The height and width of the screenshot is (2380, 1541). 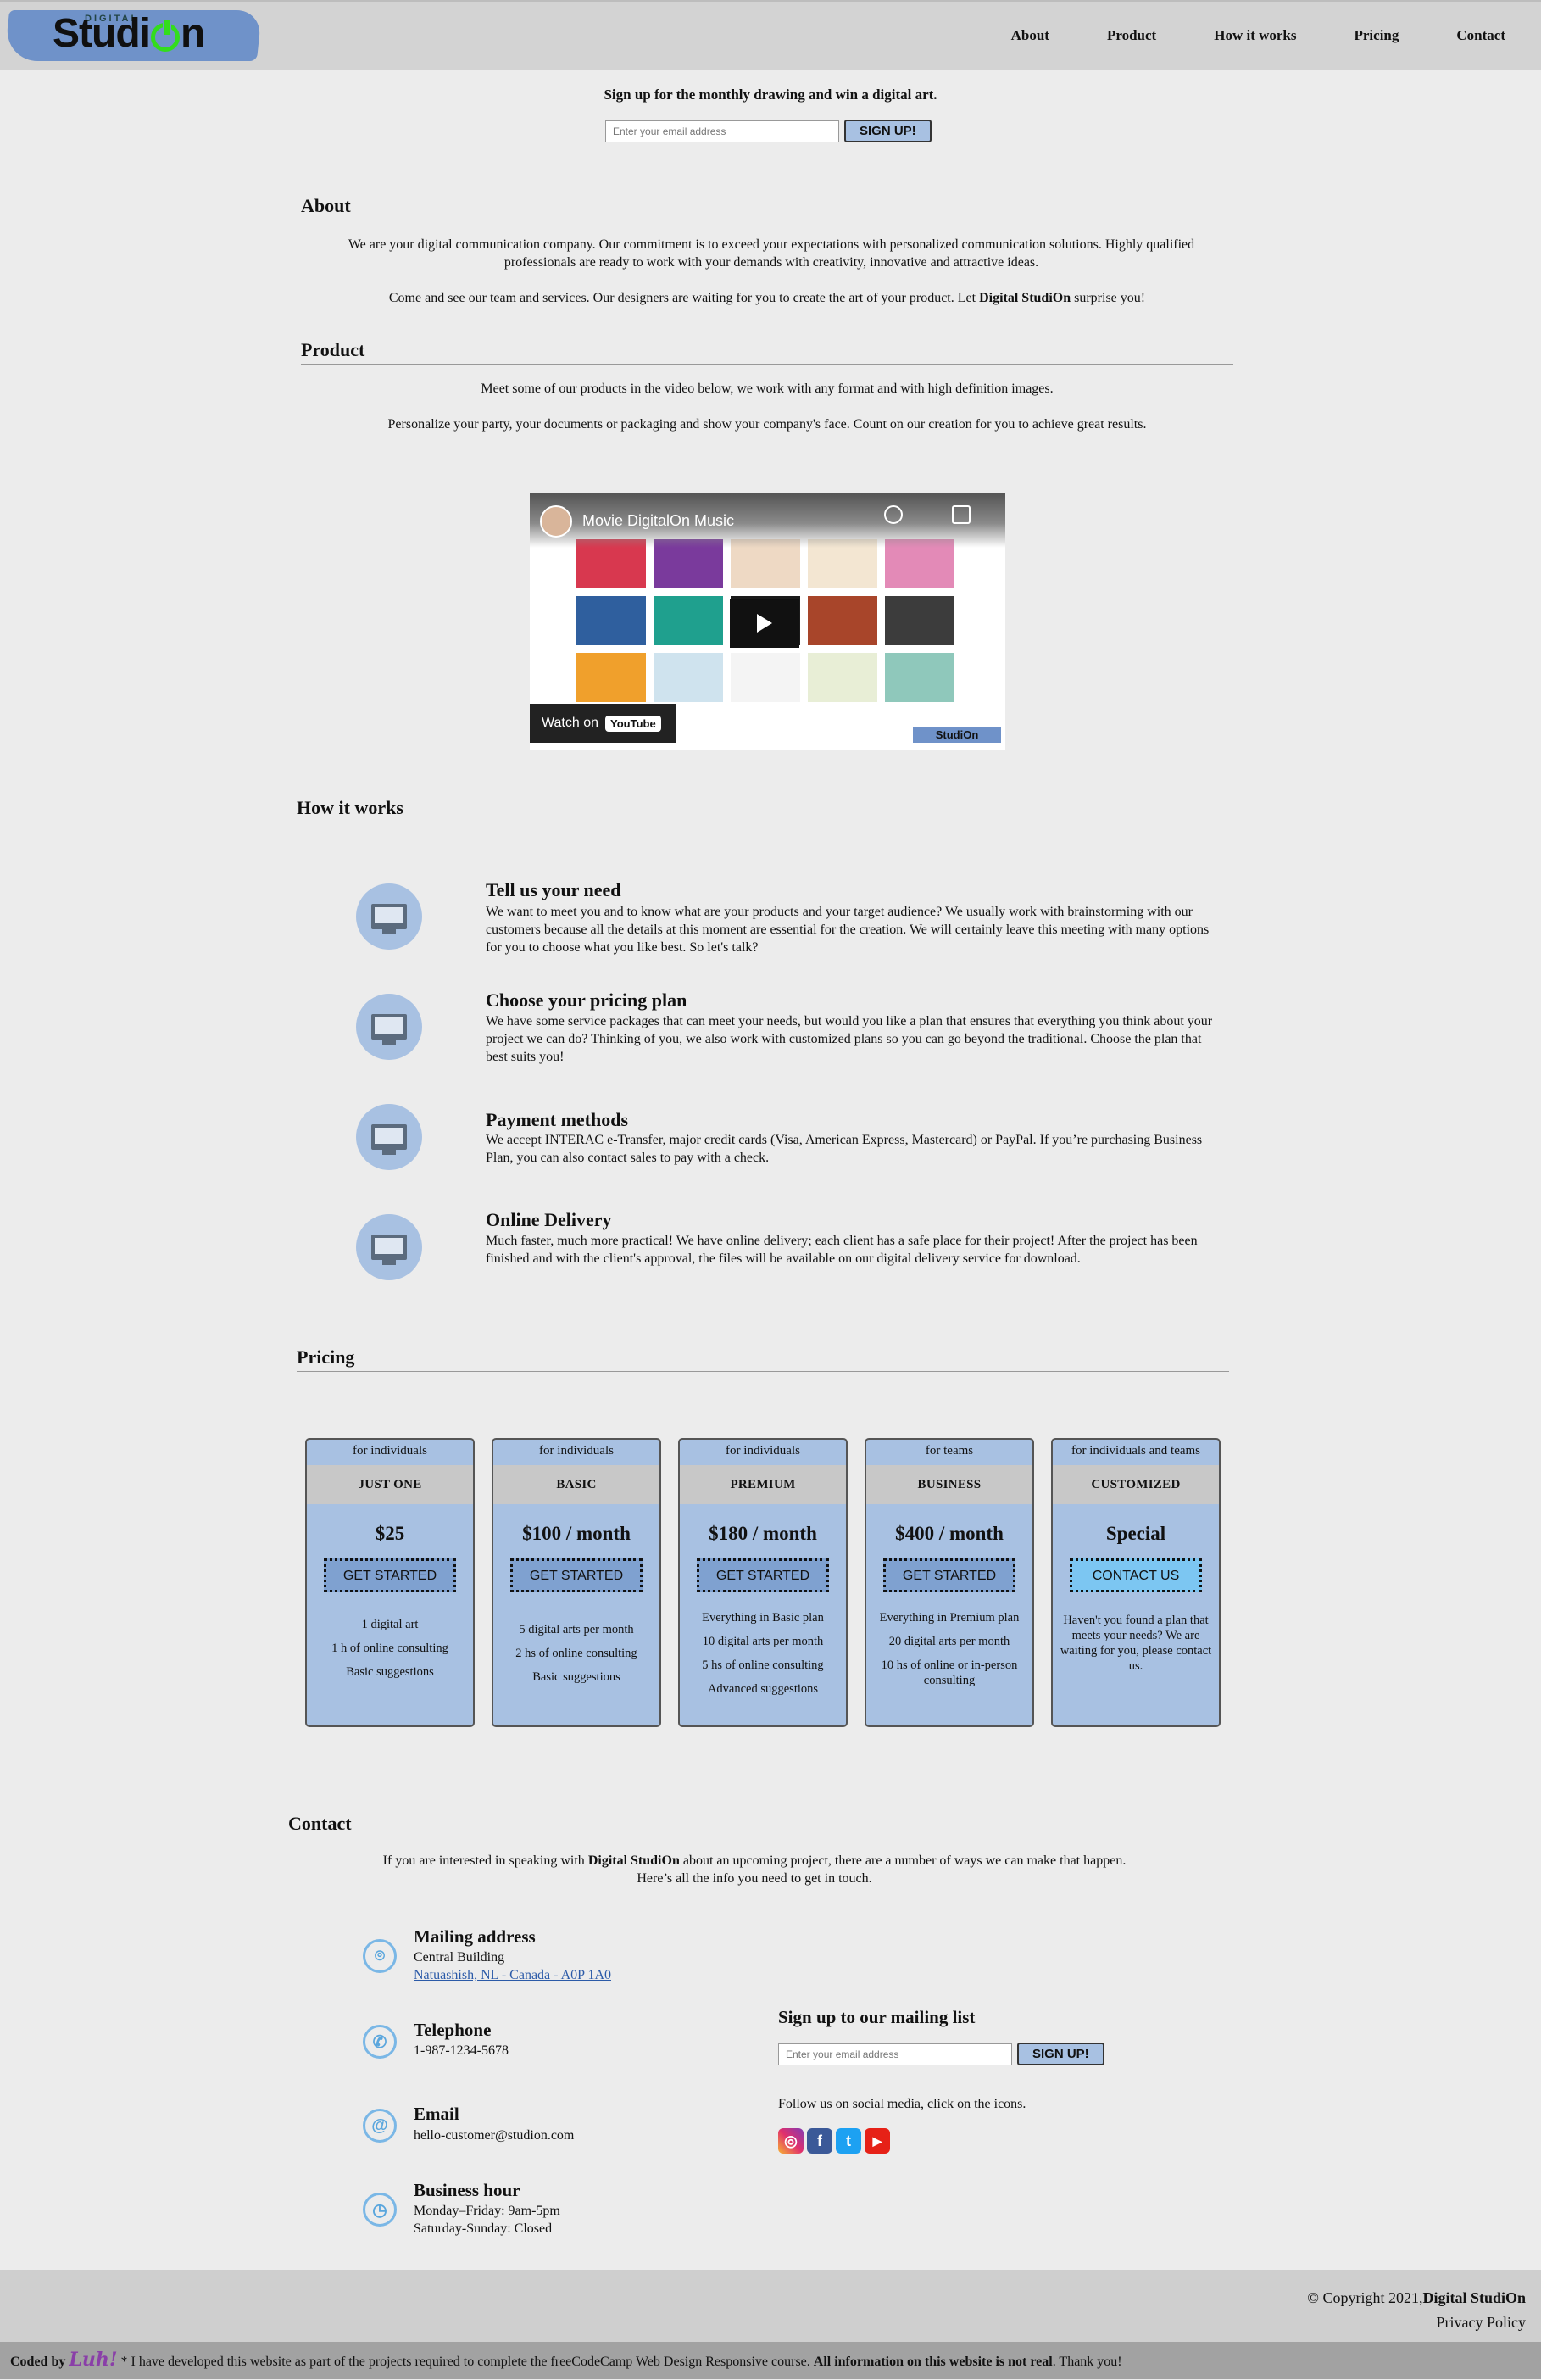 I want to click on plan-feature: 2 hs of online consulting, so click(x=576, y=1653).